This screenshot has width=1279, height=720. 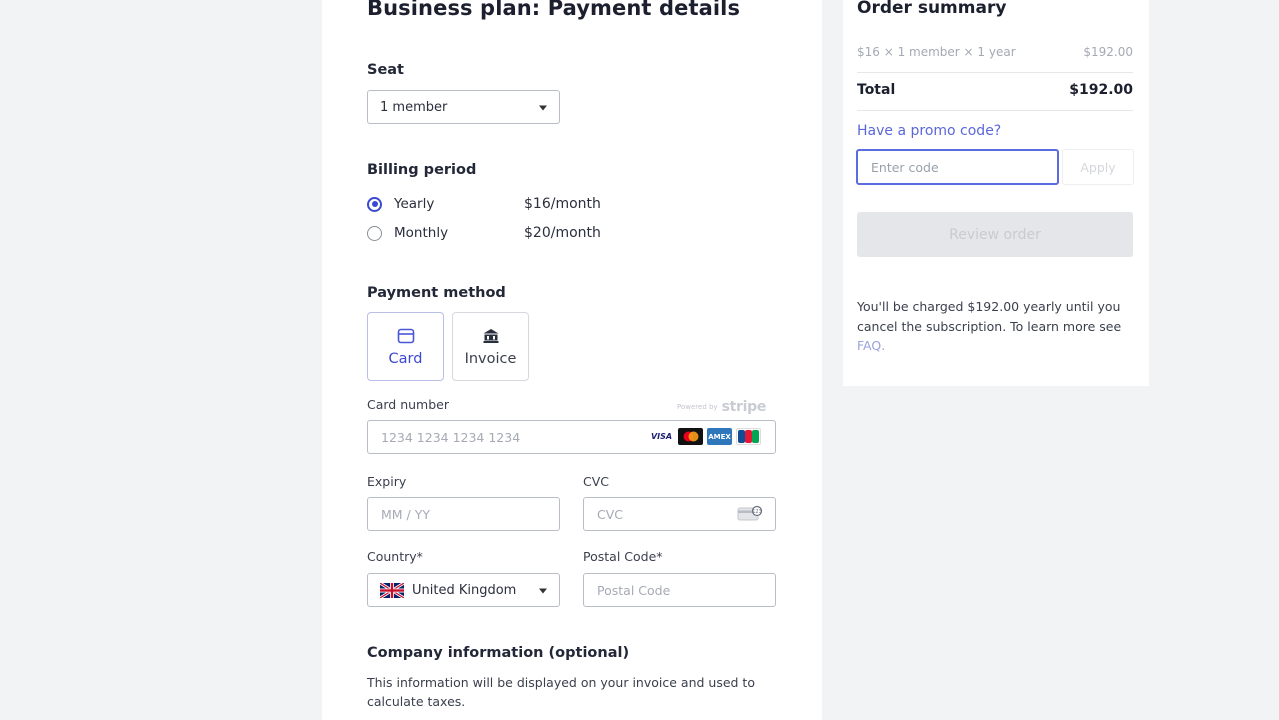 What do you see at coordinates (554, 10) in the screenshot?
I see `page-title: Business plan: Payment details` at bounding box center [554, 10].